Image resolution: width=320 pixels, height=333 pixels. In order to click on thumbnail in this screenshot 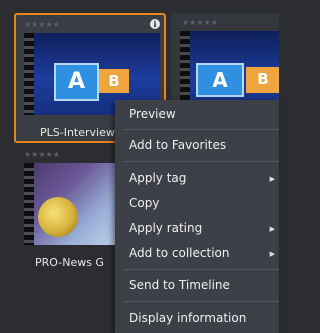, I will do `click(71, 204)`.